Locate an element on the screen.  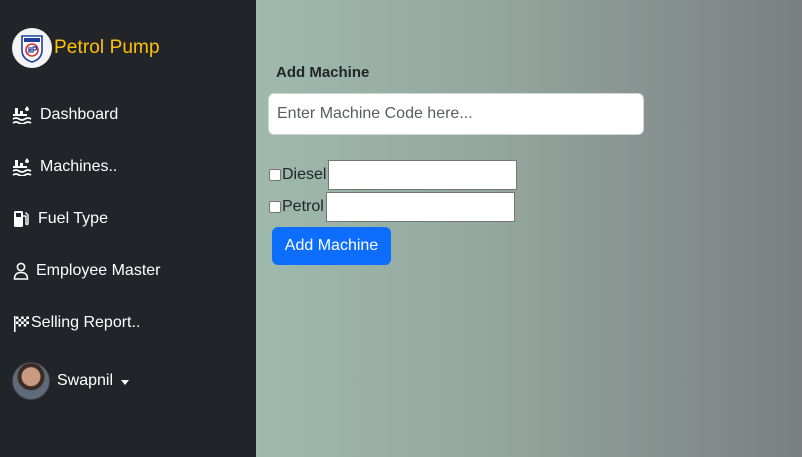
sidebar-item-dashboard: Dashboard is located at coordinates (65, 115).